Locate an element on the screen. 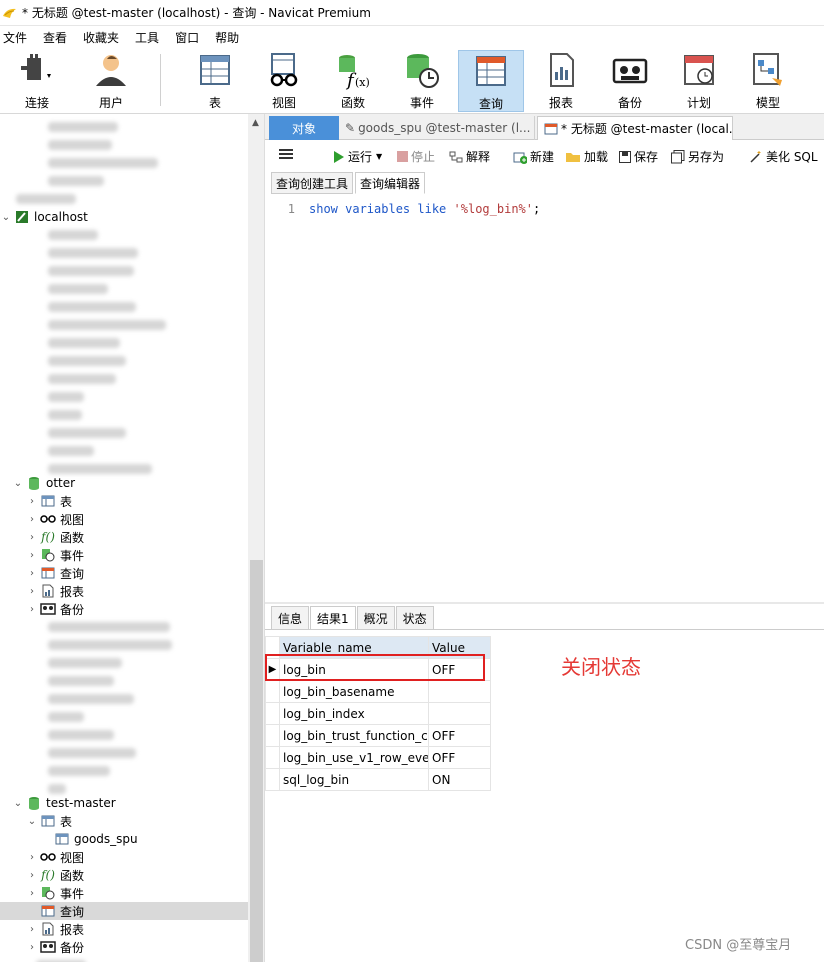 The width and height of the screenshot is (824, 962). otter-backups: › 备份 is located at coordinates (124, 609).